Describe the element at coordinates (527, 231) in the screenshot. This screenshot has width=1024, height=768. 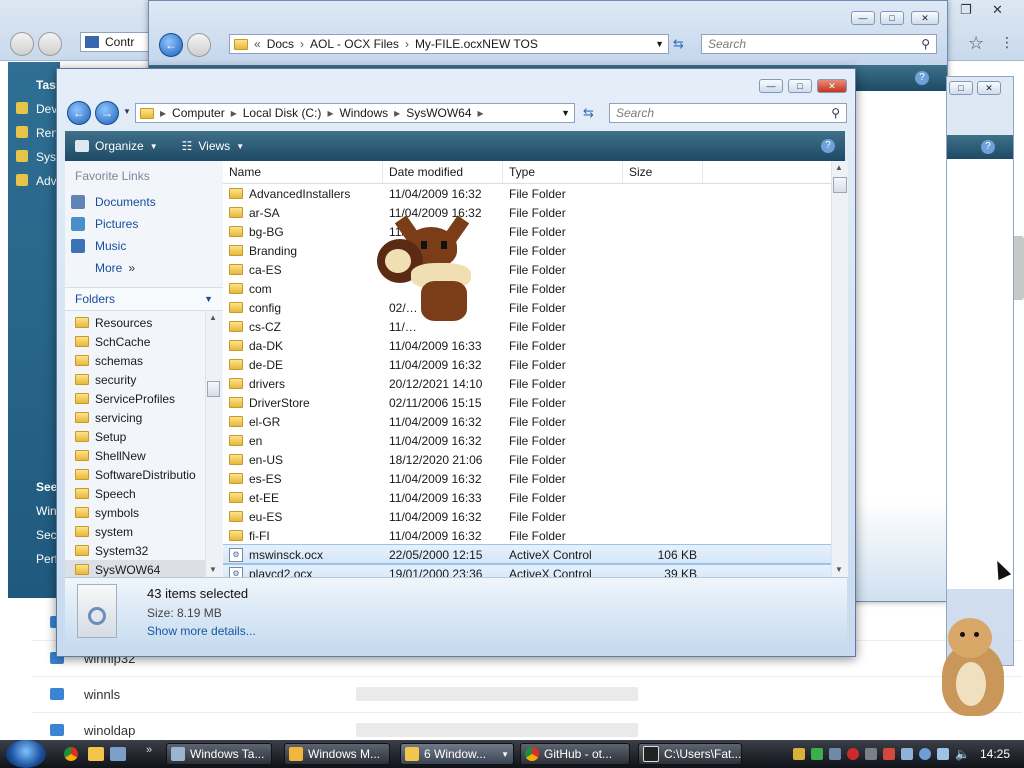
I see `file-row: bg-BG11/0…File Folder` at that location.